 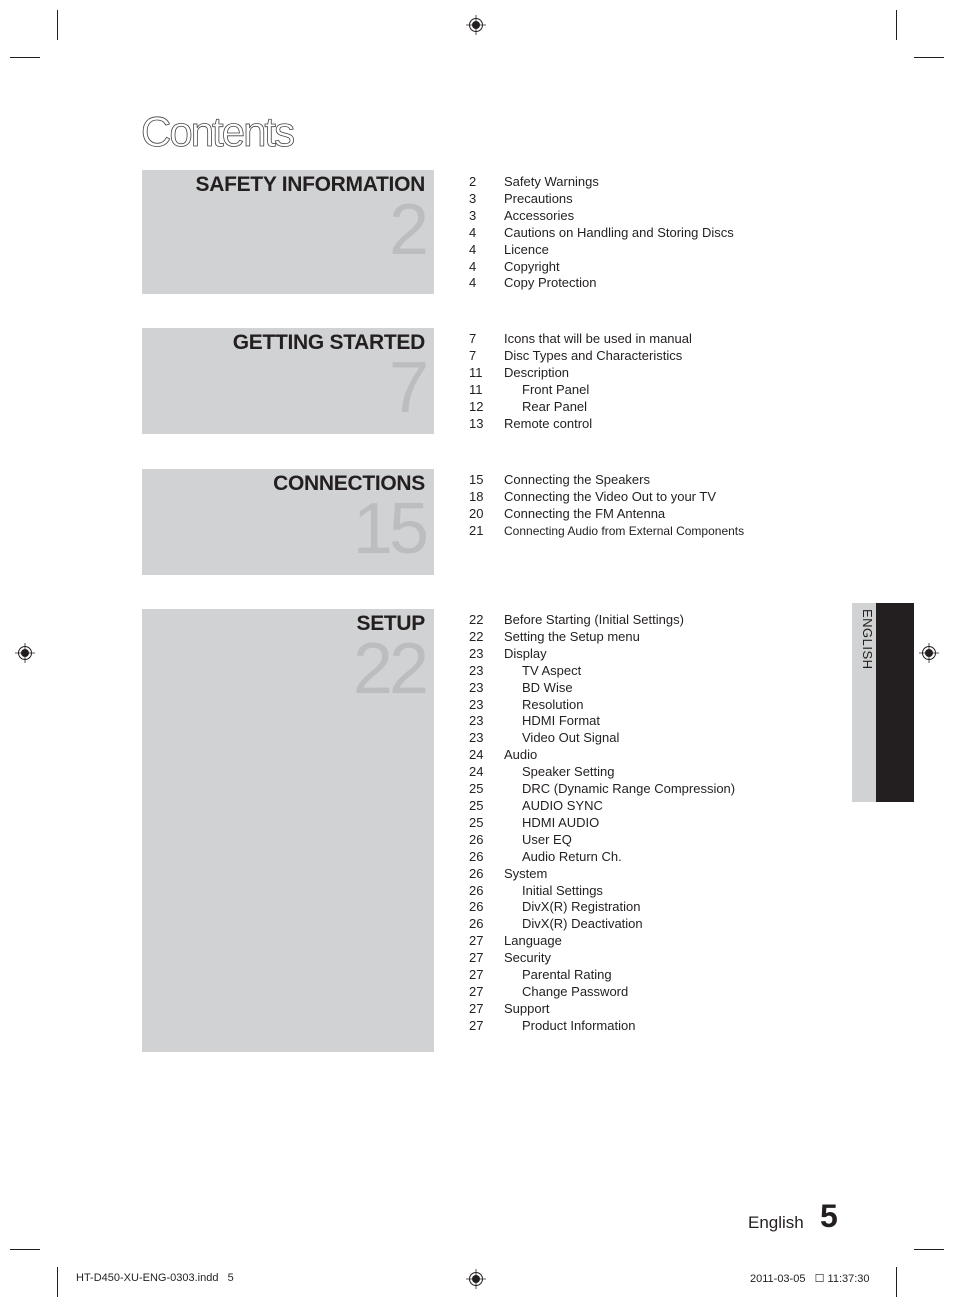 I want to click on toc-entry-page: 3, so click(x=473, y=215).